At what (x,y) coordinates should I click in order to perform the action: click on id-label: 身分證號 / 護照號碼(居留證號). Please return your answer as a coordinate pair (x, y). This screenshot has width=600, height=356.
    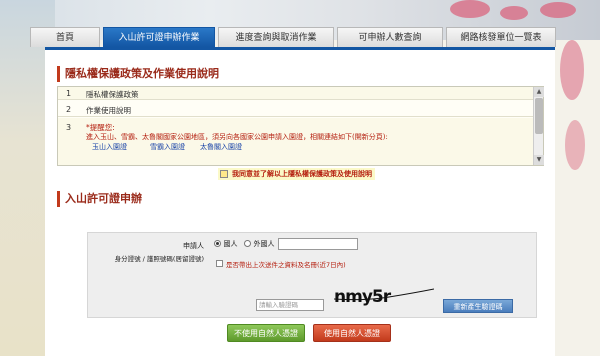
    Looking at the image, I should click on (159, 259).